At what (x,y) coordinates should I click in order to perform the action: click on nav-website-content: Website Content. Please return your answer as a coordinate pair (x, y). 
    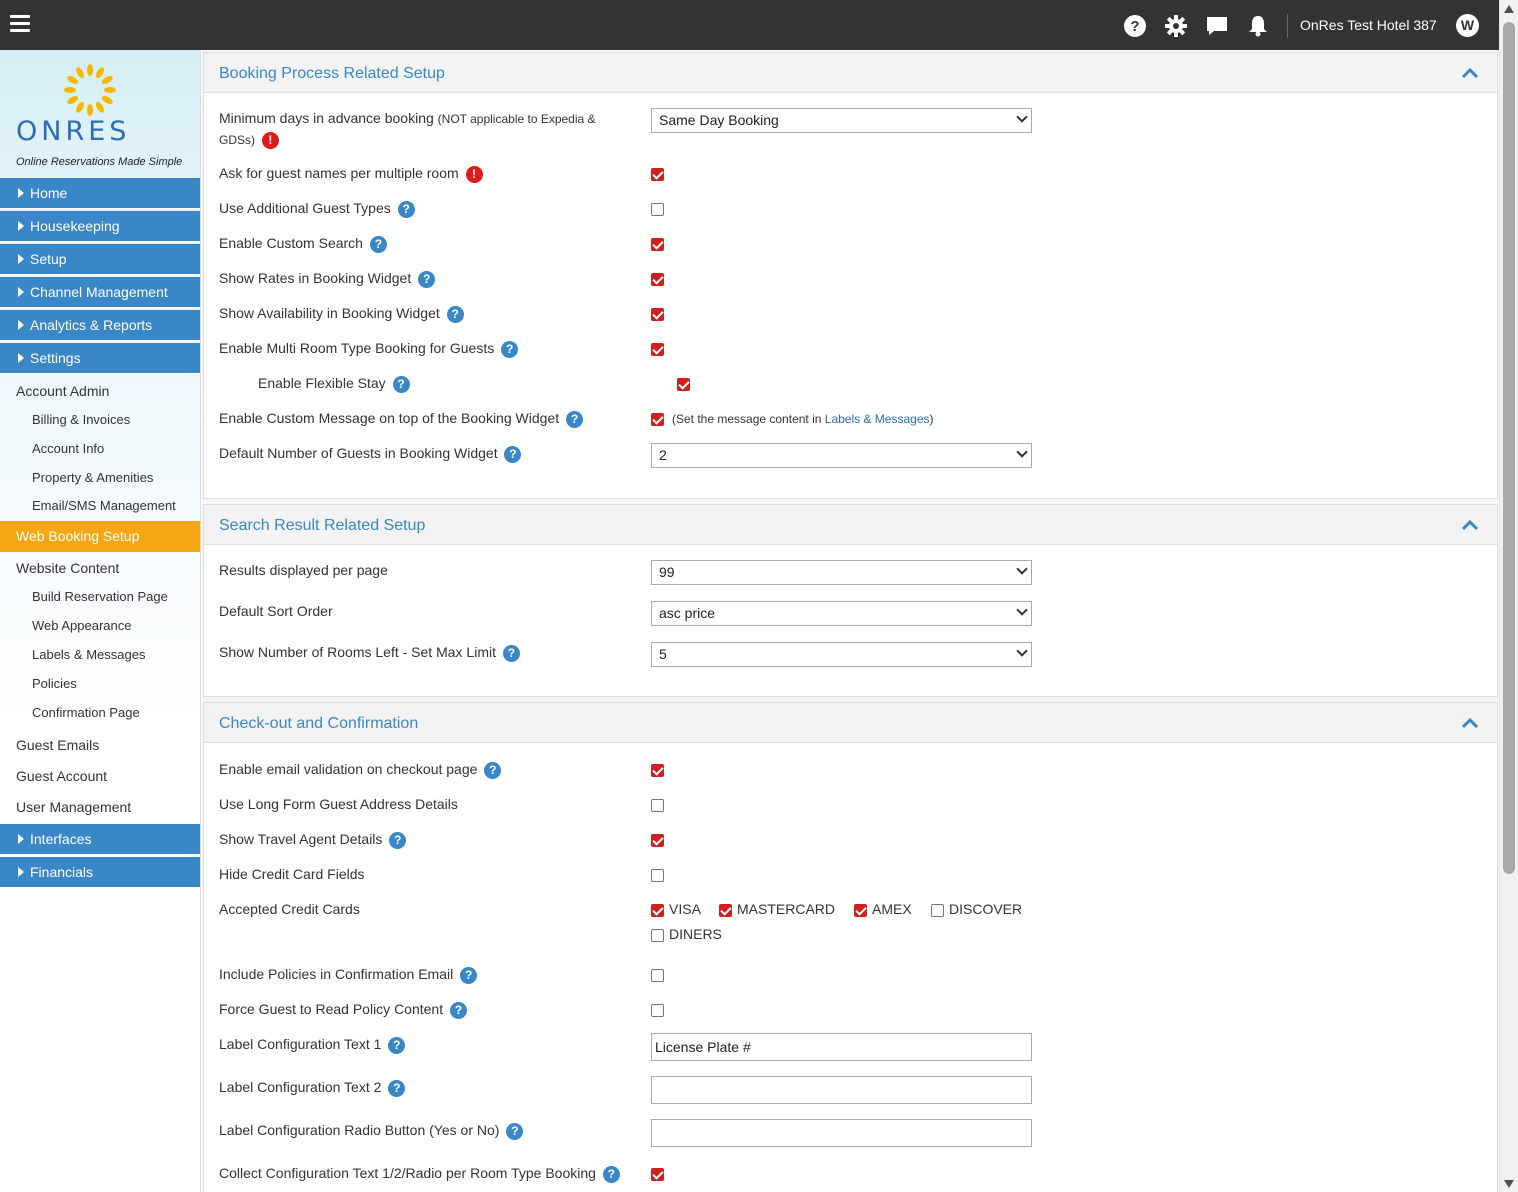
    Looking at the image, I should click on (67, 568).